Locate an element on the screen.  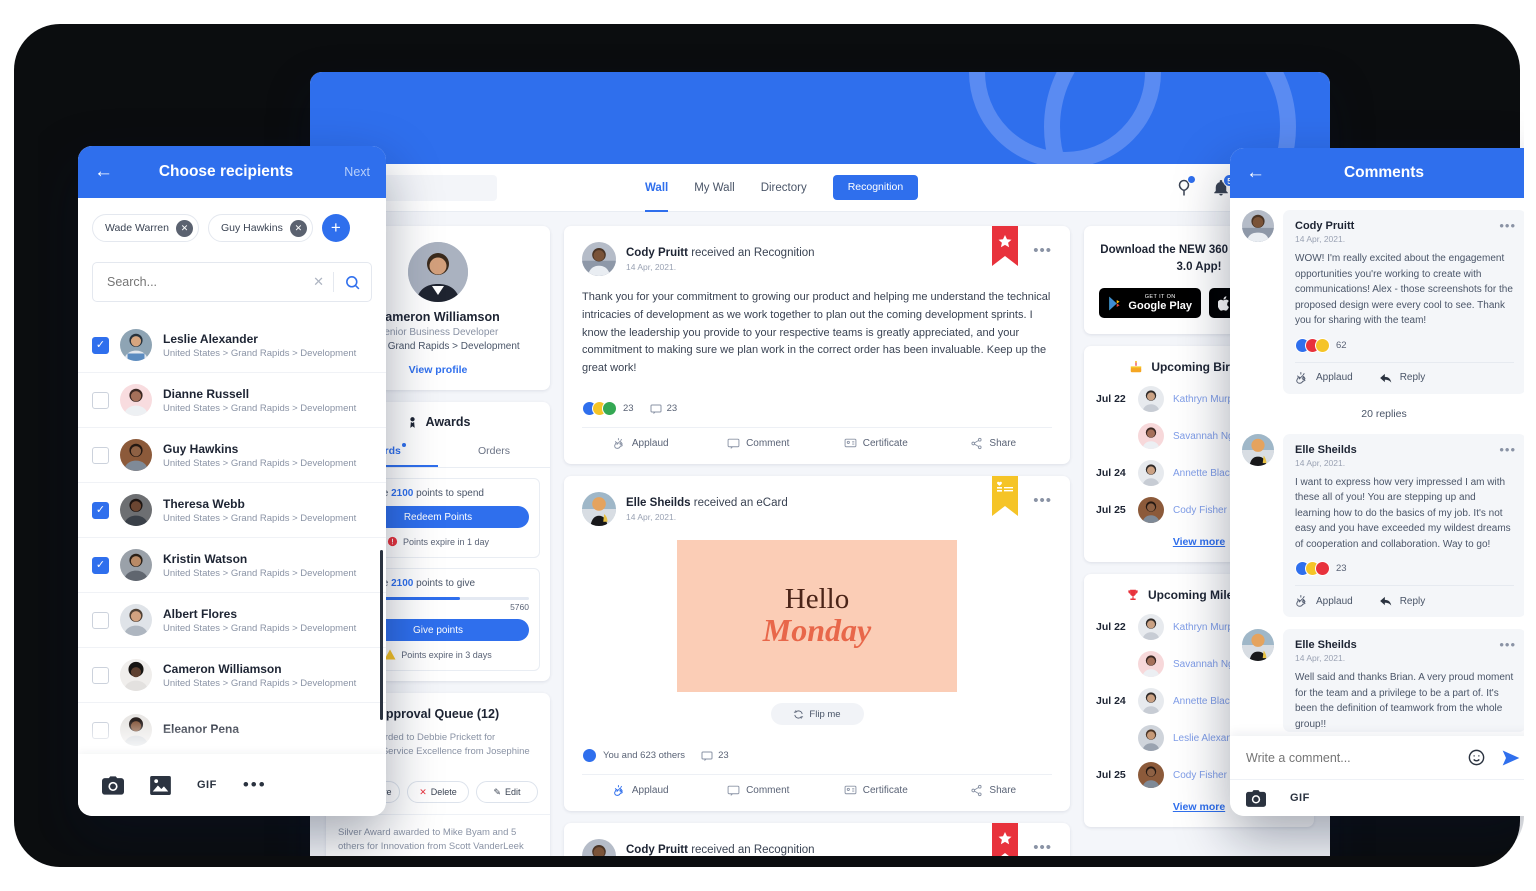
comment-count: 23 is located at coordinates (672, 409).